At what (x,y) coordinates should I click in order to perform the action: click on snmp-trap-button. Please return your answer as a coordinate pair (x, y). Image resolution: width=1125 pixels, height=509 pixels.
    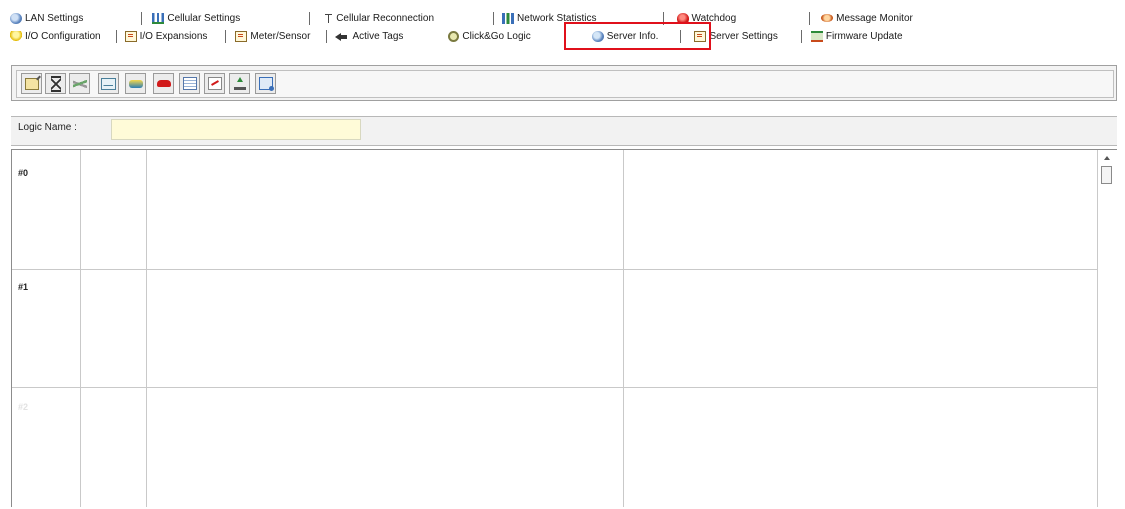
    Looking at the image, I should click on (79, 83).